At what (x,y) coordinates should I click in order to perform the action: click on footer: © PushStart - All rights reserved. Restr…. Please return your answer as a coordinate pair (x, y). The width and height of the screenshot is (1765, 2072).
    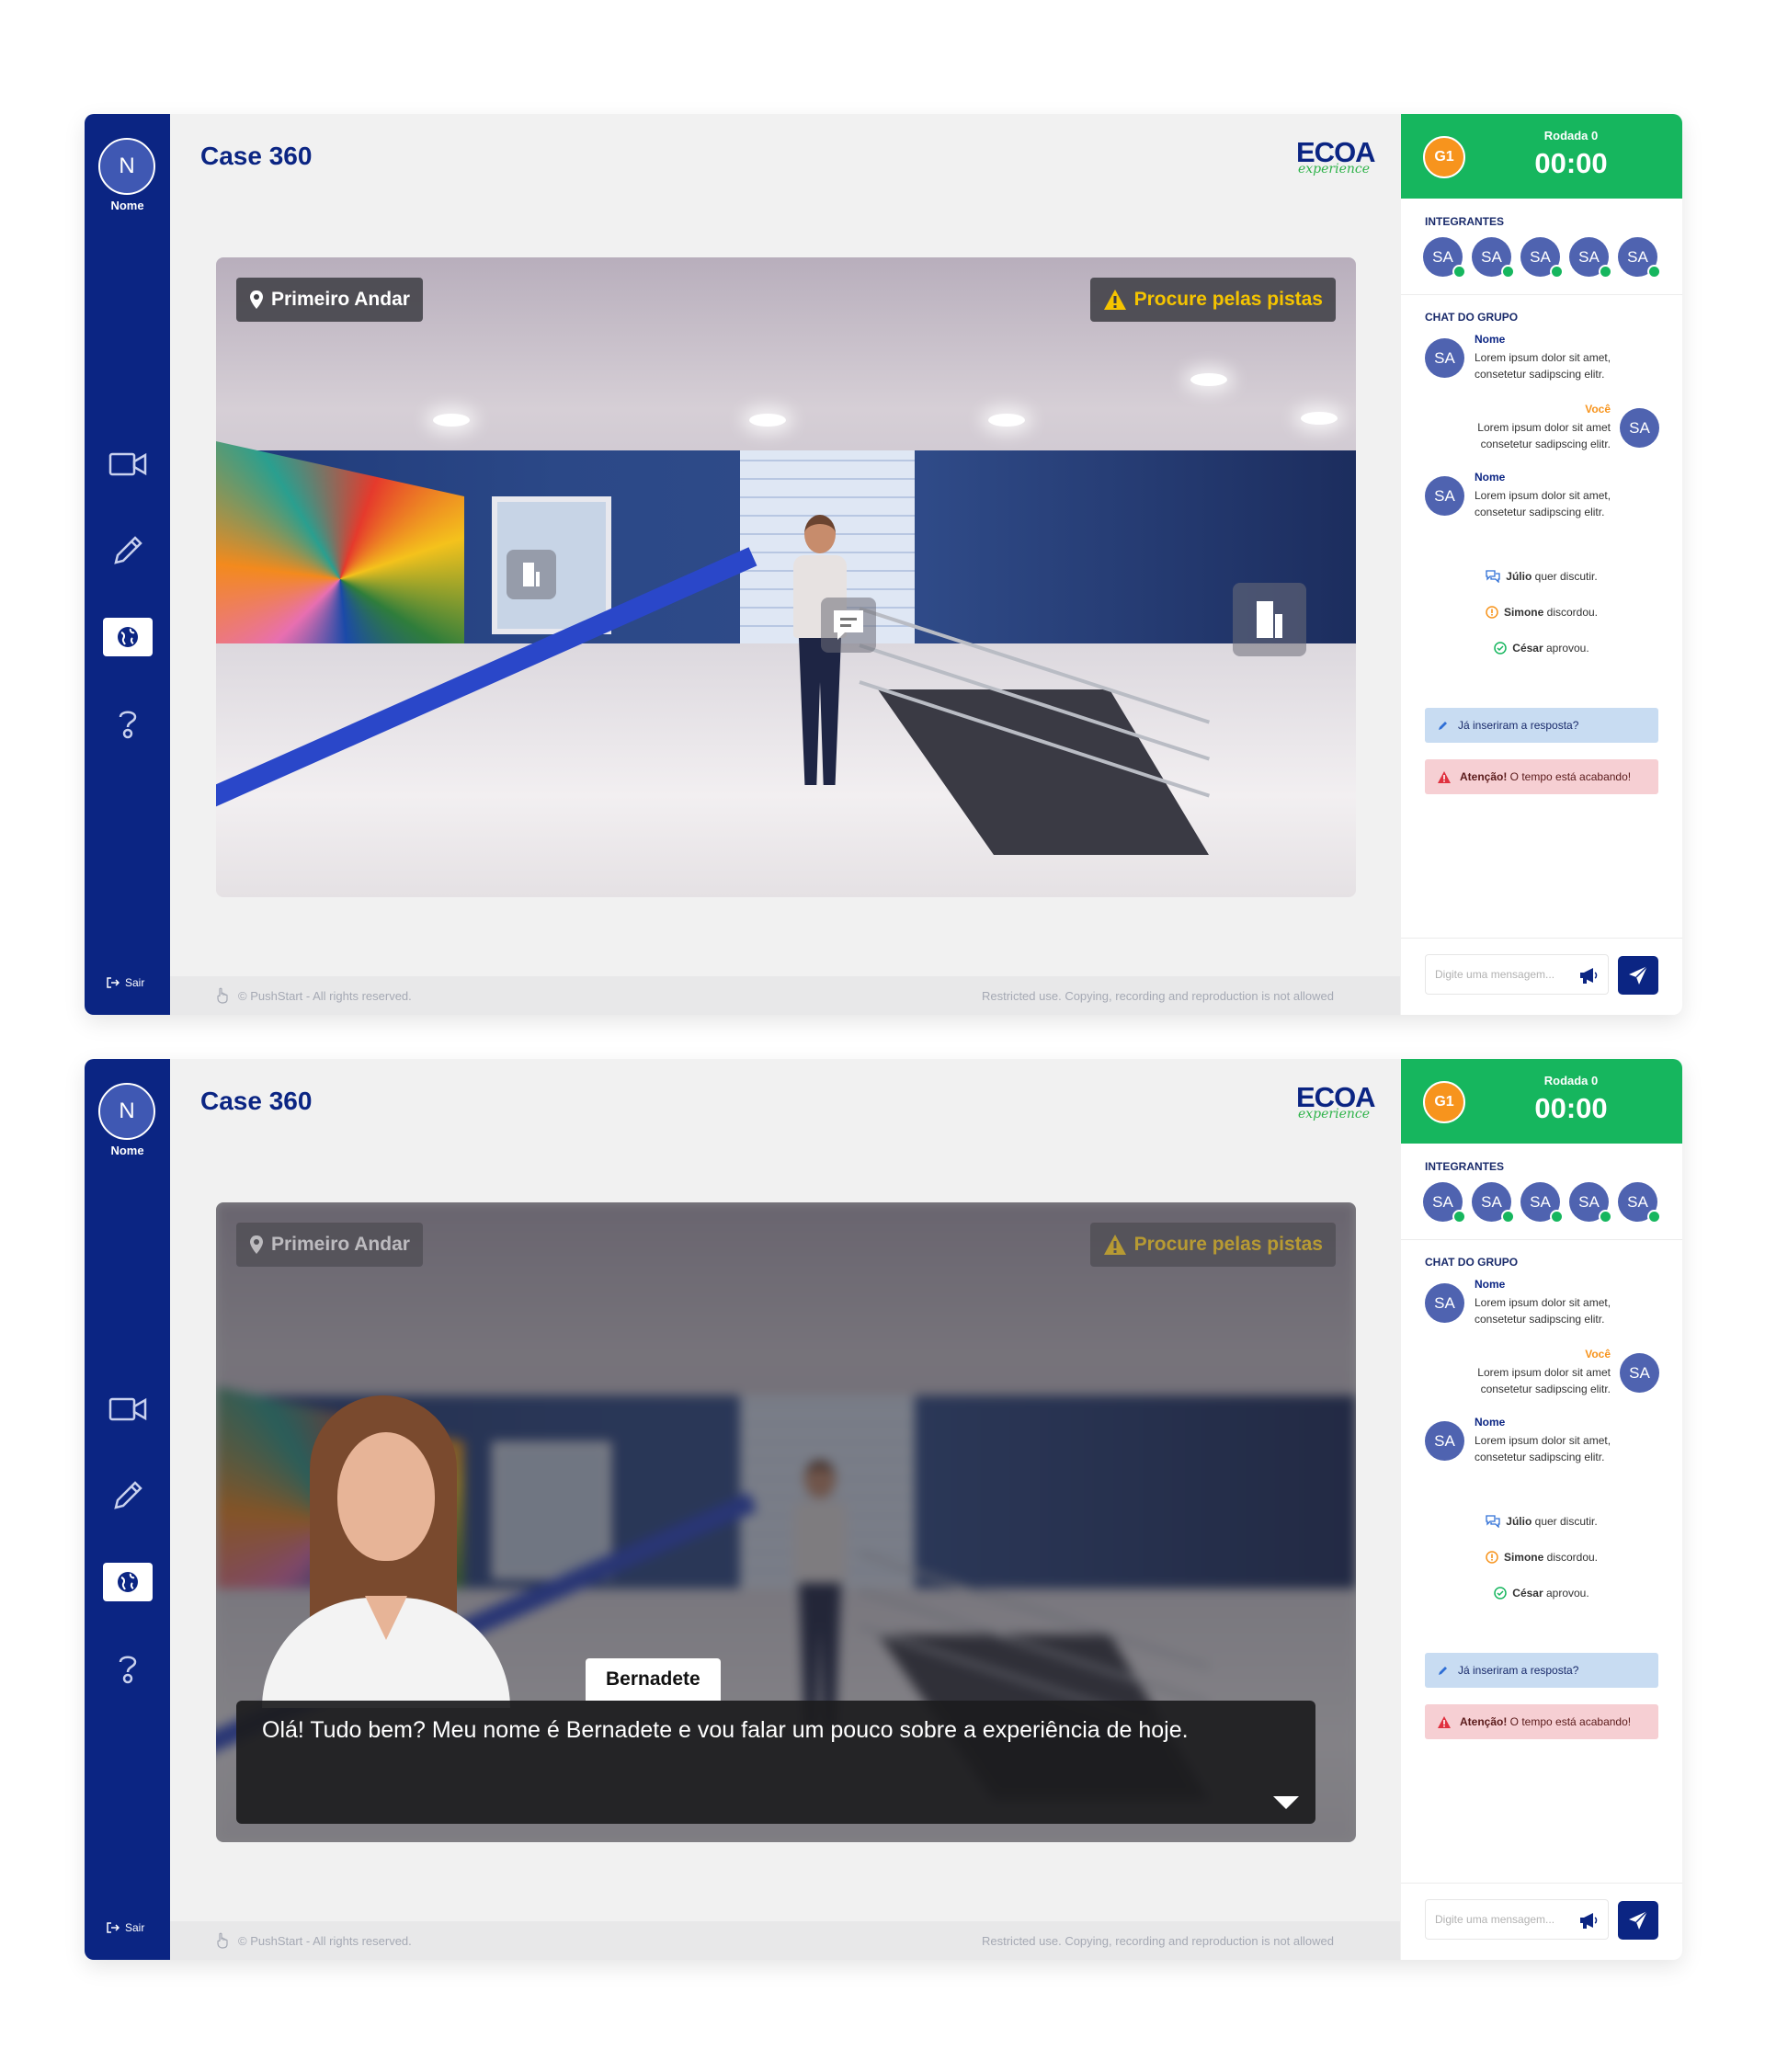
    Looking at the image, I should click on (785, 1941).